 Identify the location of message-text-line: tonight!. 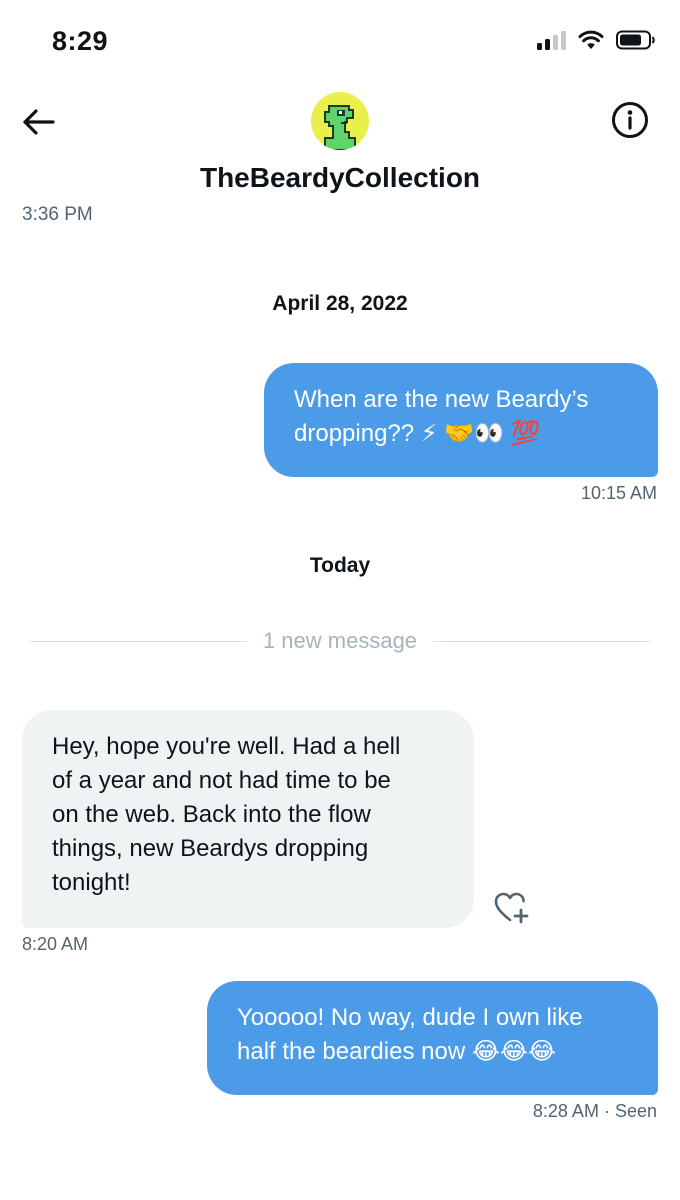
(91, 882).